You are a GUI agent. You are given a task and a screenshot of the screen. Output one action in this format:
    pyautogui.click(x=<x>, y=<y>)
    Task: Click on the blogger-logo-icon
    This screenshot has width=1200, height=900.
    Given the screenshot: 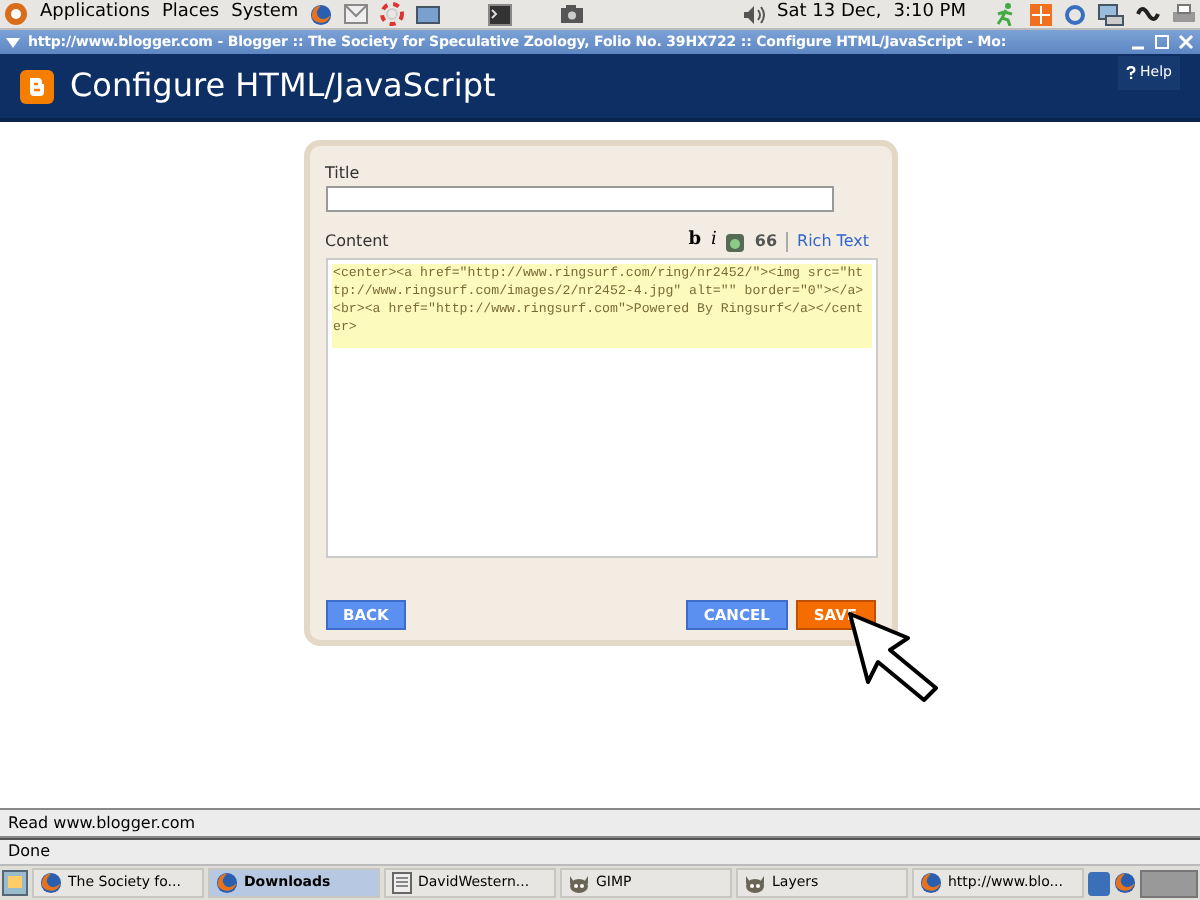 What is the action you would take?
    pyautogui.click(x=37, y=86)
    